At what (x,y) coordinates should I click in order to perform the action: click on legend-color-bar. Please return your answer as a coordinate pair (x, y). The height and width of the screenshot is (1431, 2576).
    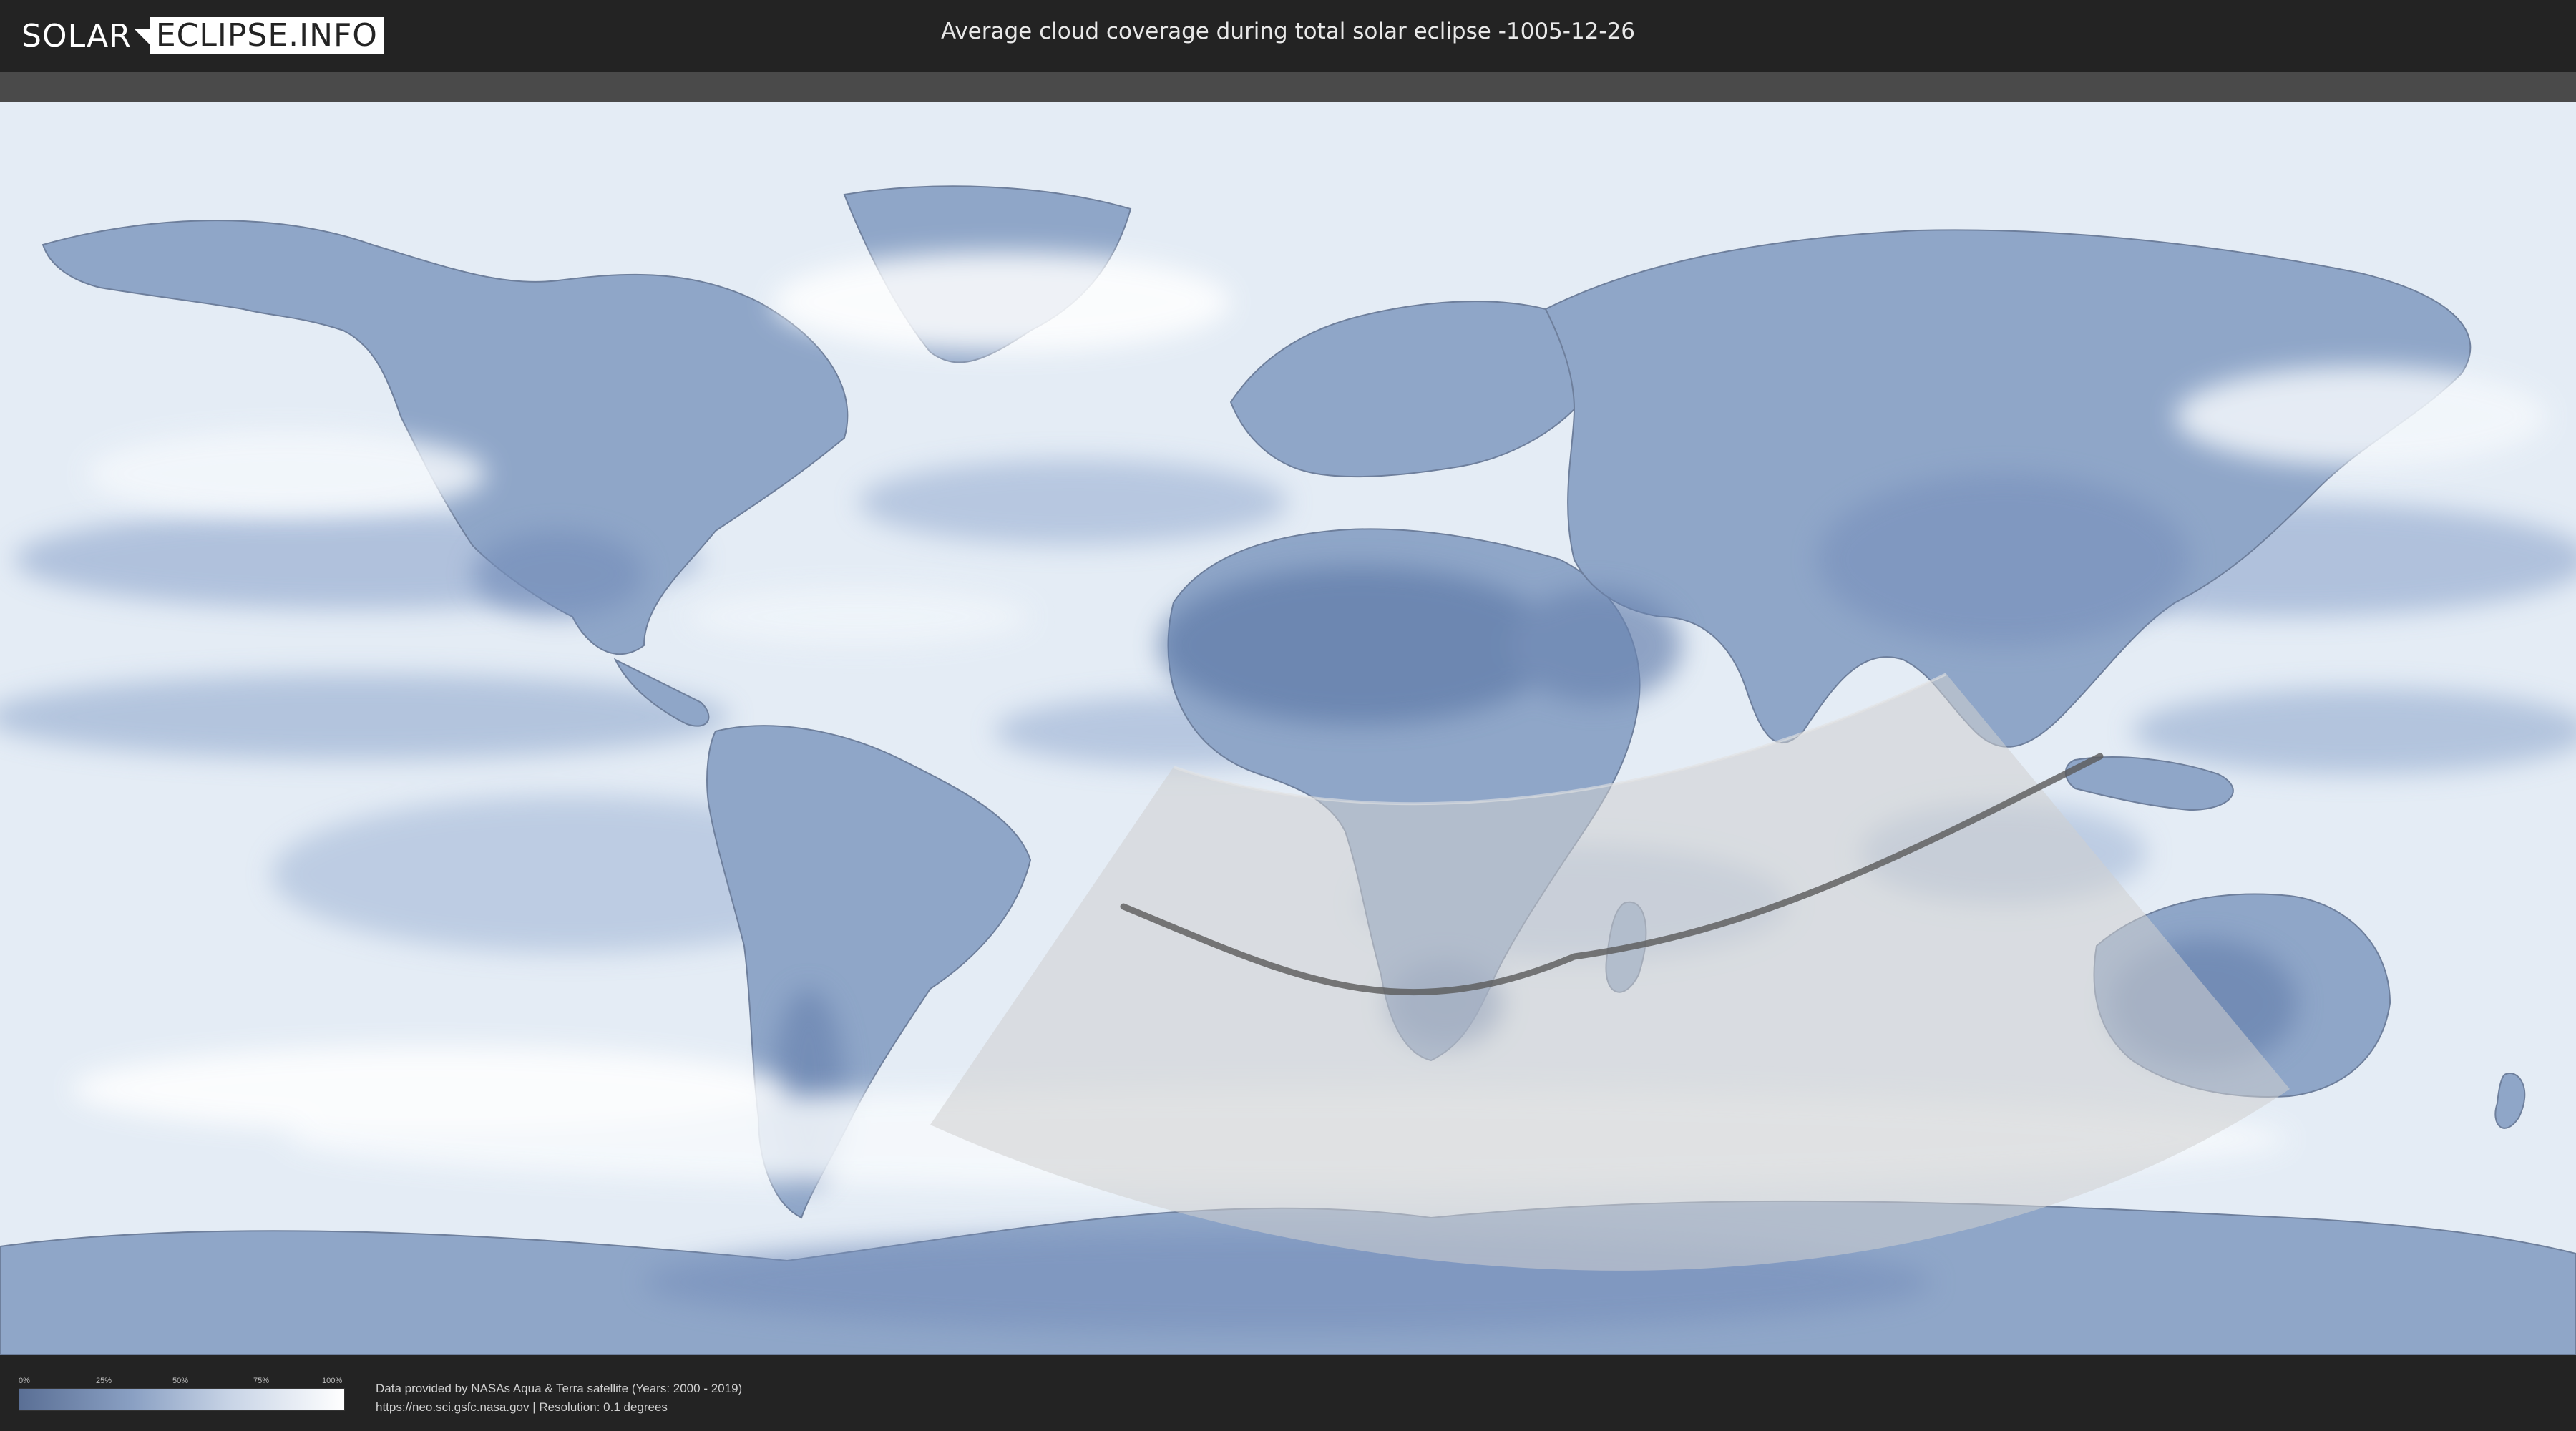
    Looking at the image, I should click on (182, 1399).